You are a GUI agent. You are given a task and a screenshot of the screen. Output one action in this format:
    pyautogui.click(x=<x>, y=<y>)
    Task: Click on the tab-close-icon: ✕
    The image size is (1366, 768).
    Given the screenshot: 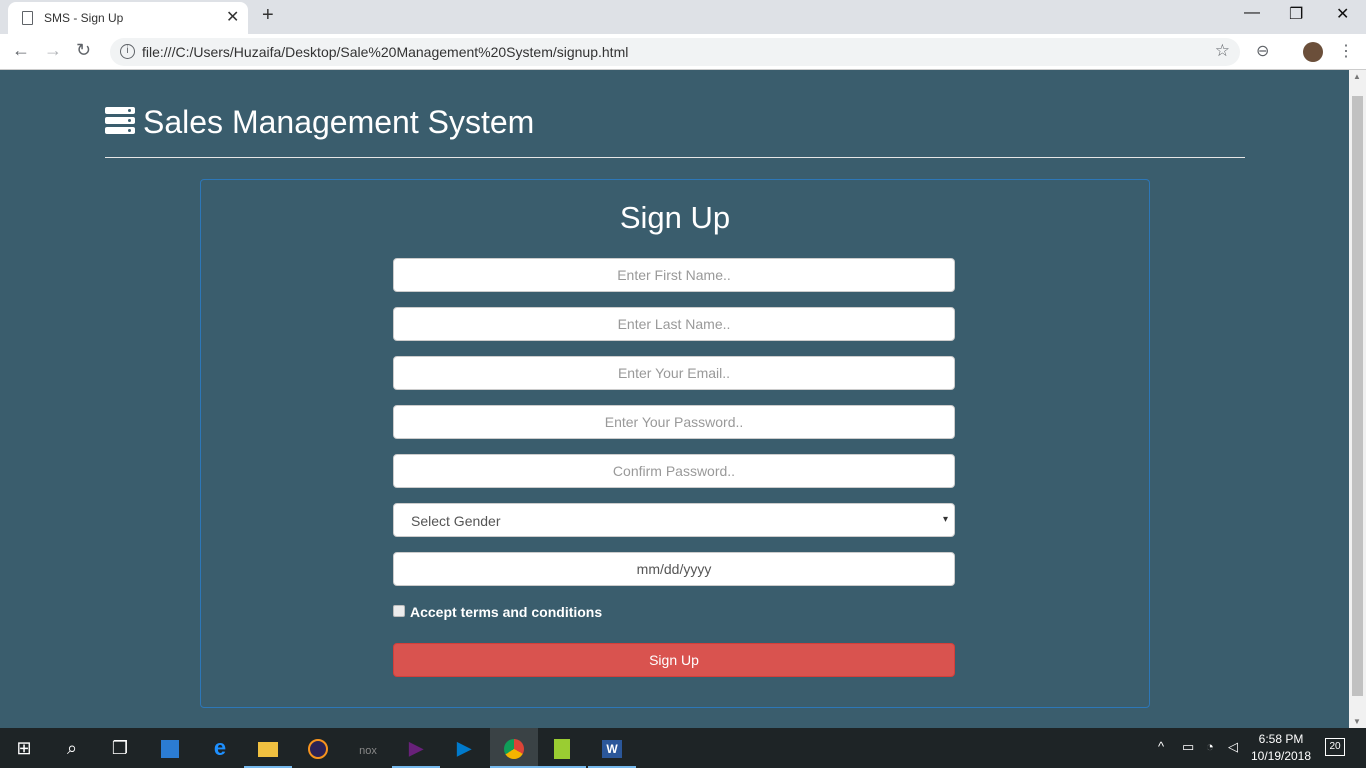 What is the action you would take?
    pyautogui.click(x=232, y=17)
    